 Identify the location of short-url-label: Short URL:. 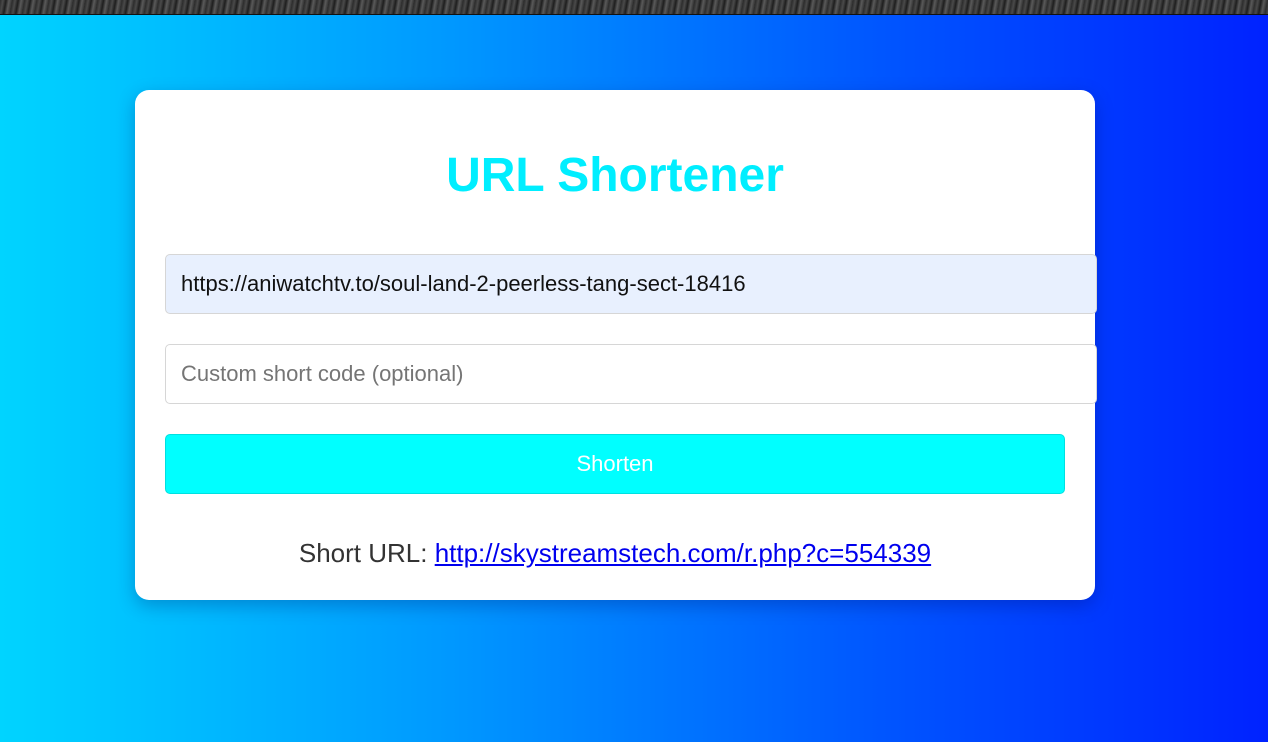
(366, 553).